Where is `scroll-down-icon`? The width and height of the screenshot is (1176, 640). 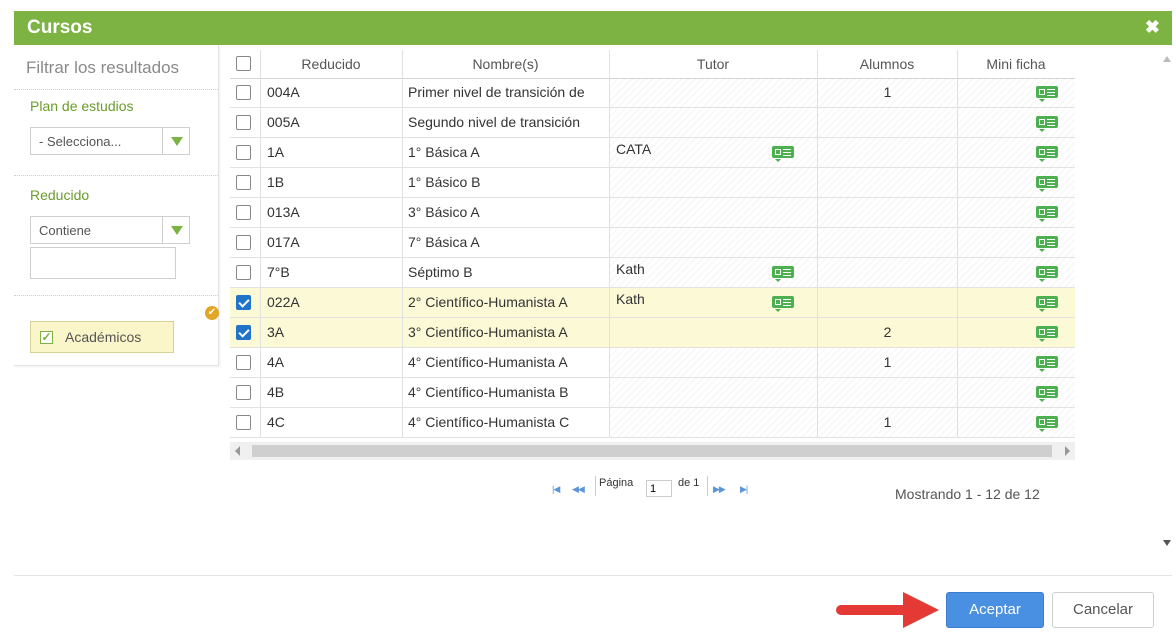
scroll-down-icon is located at coordinates (1167, 543).